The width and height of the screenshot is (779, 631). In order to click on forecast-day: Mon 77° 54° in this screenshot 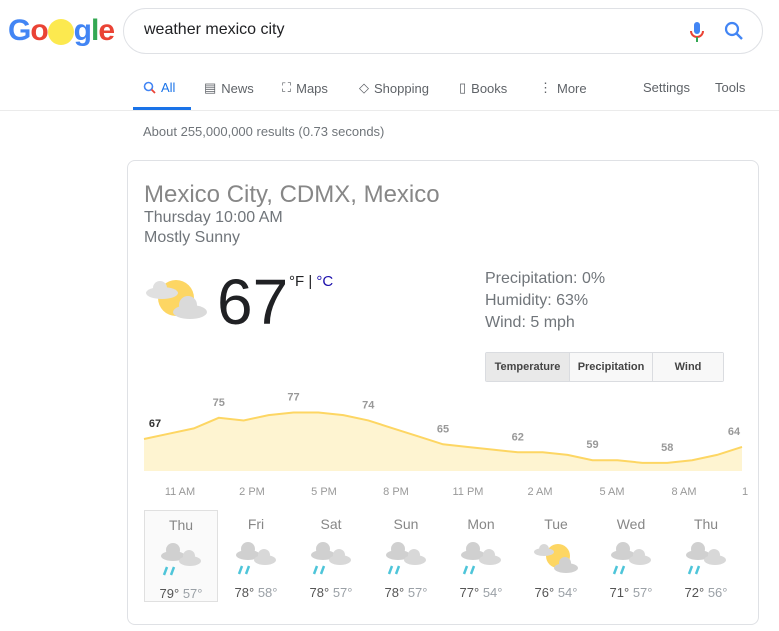, I will do `click(481, 556)`.